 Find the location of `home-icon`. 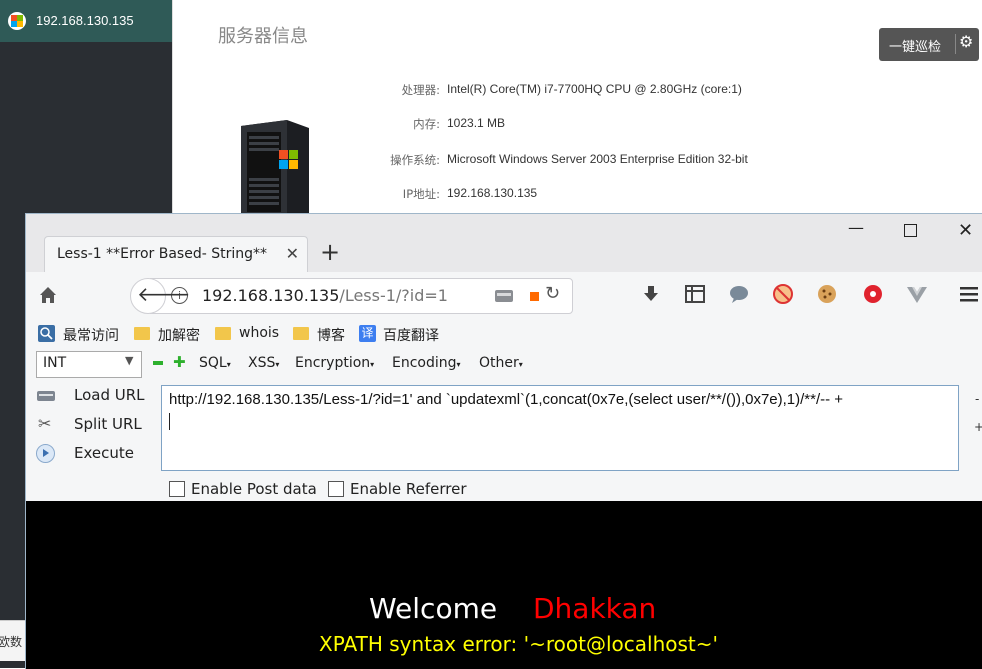

home-icon is located at coordinates (48, 295).